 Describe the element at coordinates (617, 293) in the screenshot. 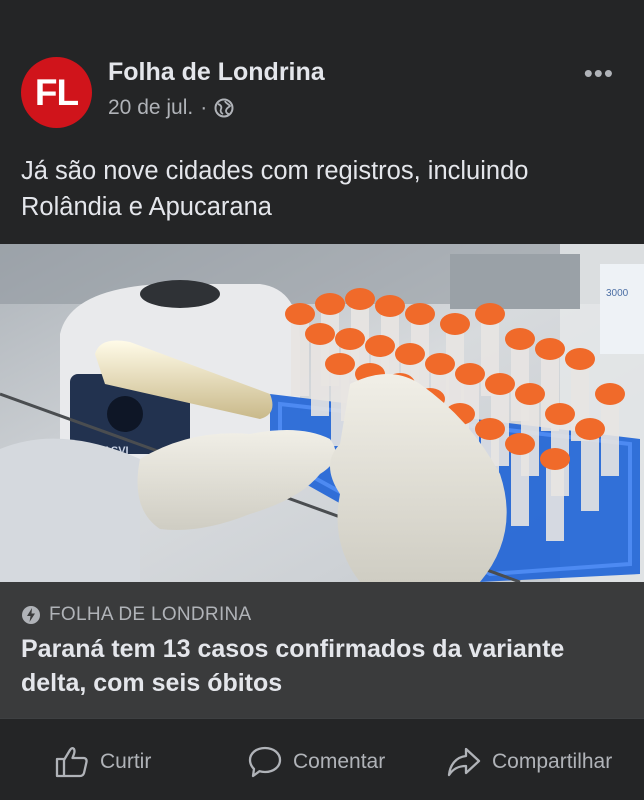

I see `tube-label: 3000` at that location.